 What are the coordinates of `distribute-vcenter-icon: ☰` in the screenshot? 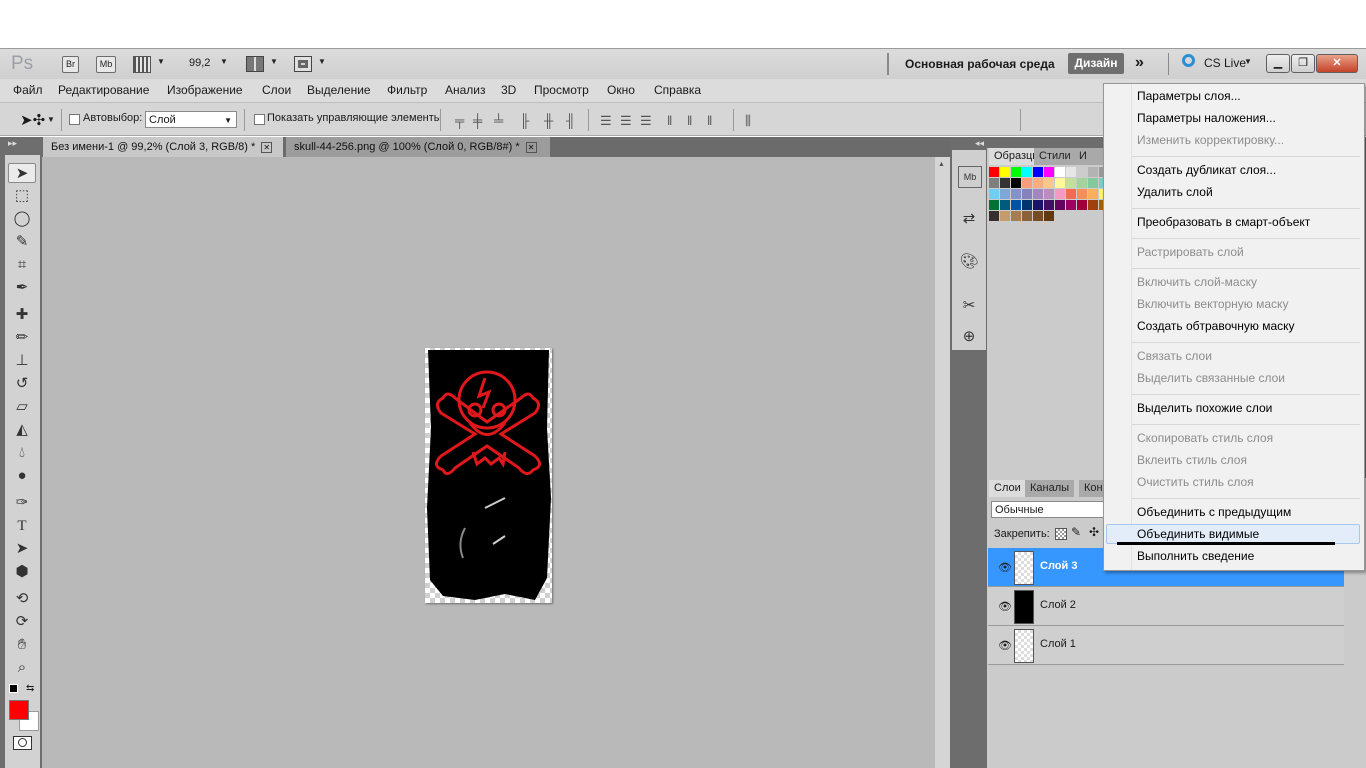 It's located at (626, 121).